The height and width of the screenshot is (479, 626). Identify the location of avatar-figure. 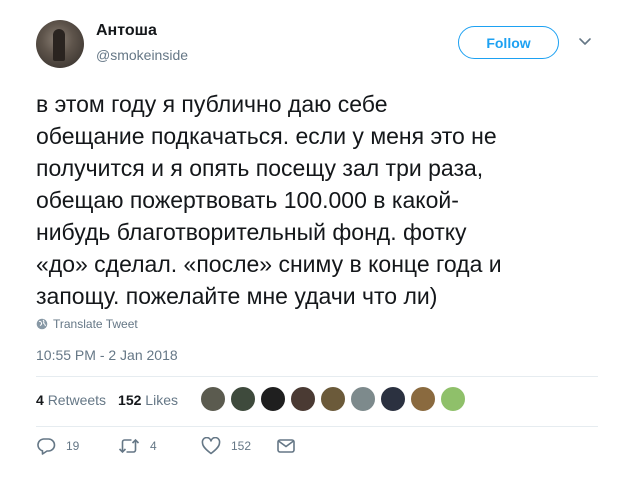
(59, 45).